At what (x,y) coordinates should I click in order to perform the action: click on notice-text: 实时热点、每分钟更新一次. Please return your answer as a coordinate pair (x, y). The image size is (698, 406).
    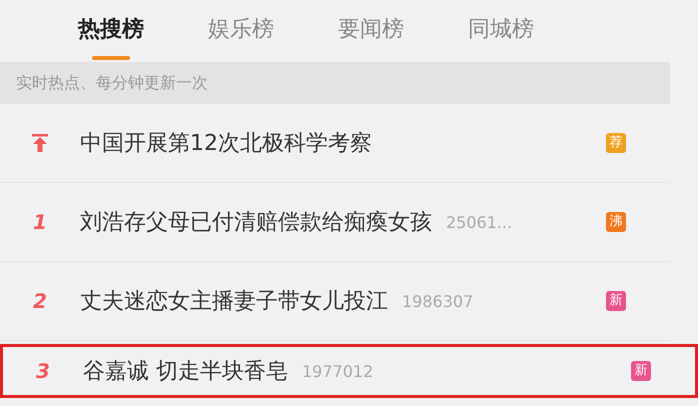
    Looking at the image, I should click on (335, 83).